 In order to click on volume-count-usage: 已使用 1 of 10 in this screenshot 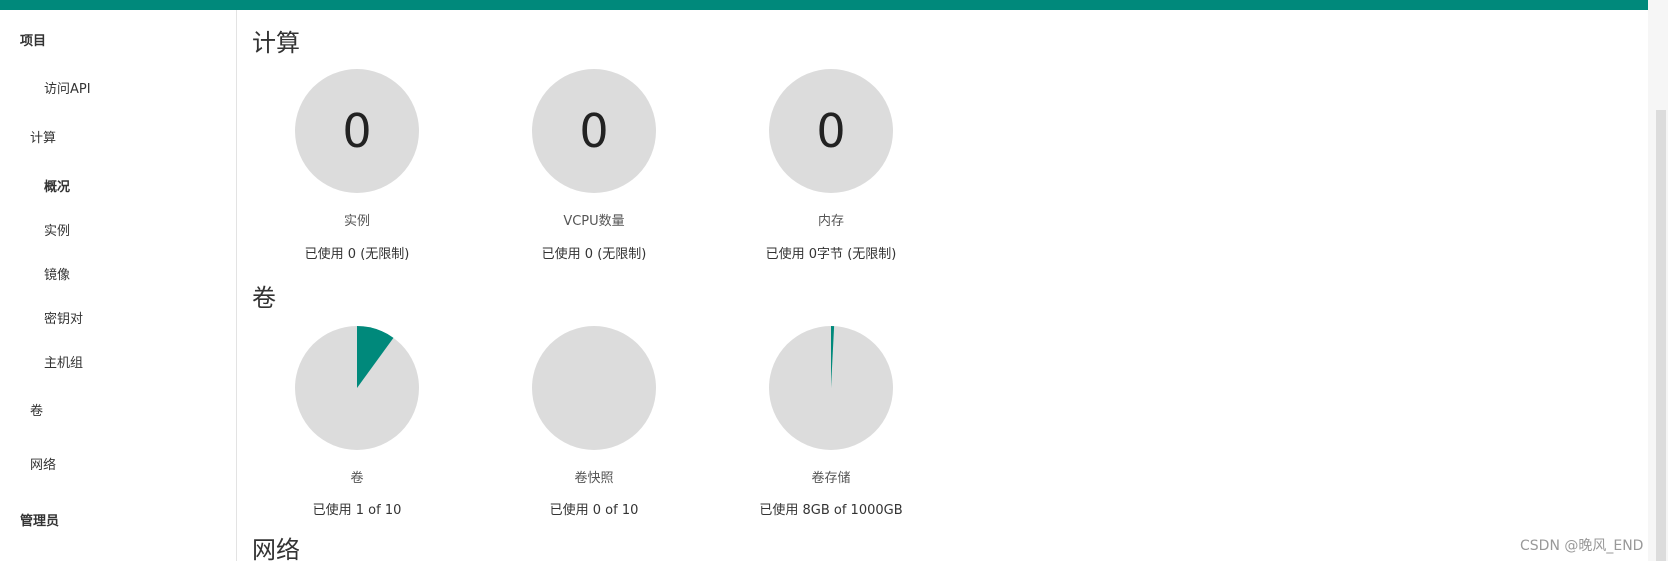, I will do `click(357, 510)`.